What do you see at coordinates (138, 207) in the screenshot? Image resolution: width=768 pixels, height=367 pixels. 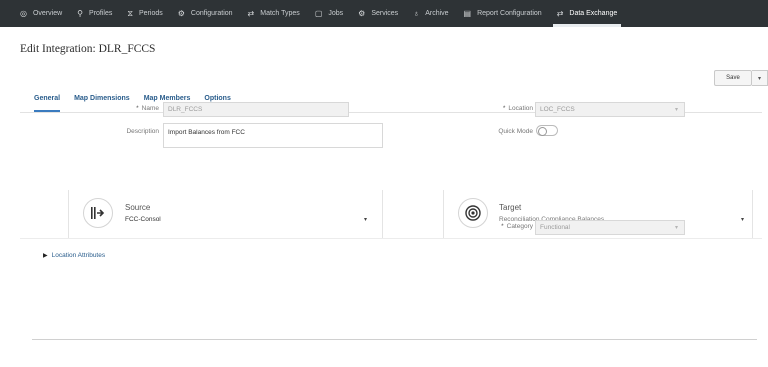 I see `source-title: Source` at bounding box center [138, 207].